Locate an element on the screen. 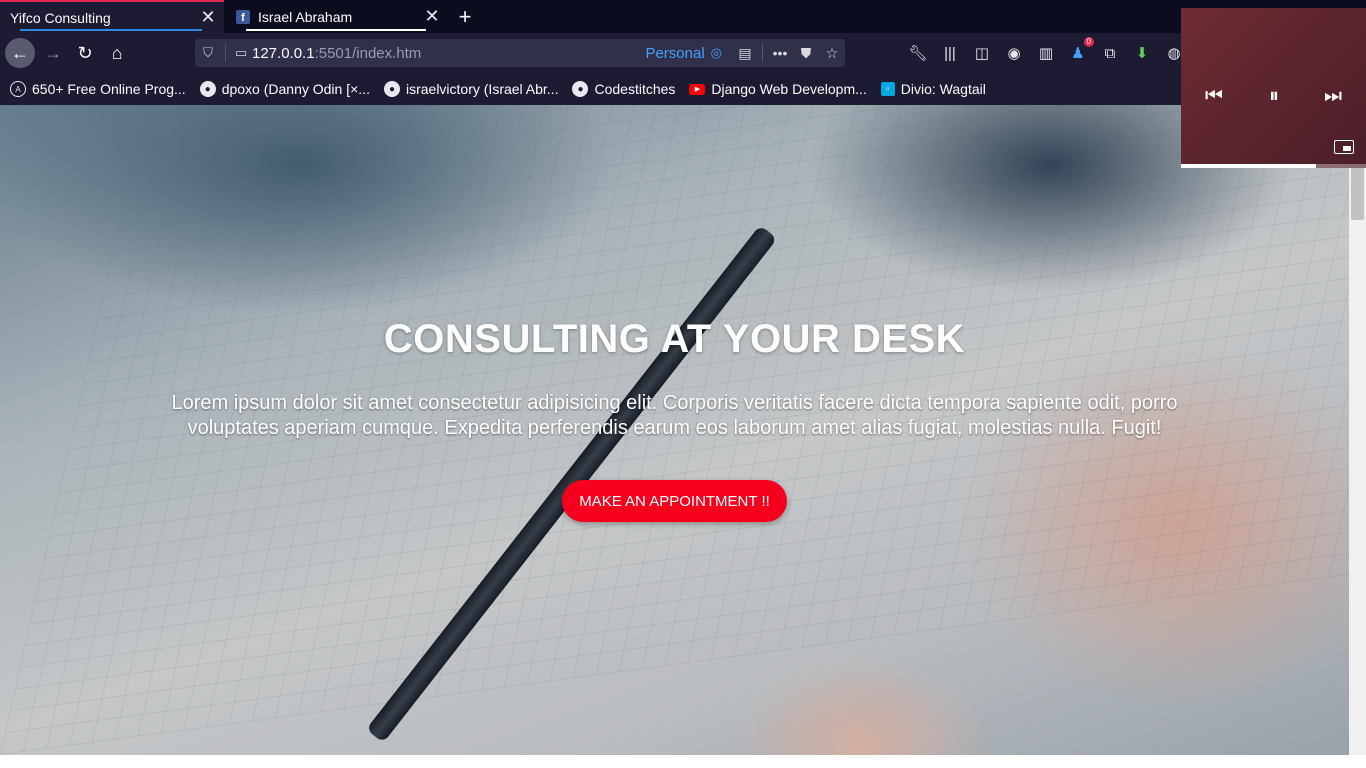 The height and width of the screenshot is (768, 1366). reader-view-icon: ▤ is located at coordinates (745, 53).